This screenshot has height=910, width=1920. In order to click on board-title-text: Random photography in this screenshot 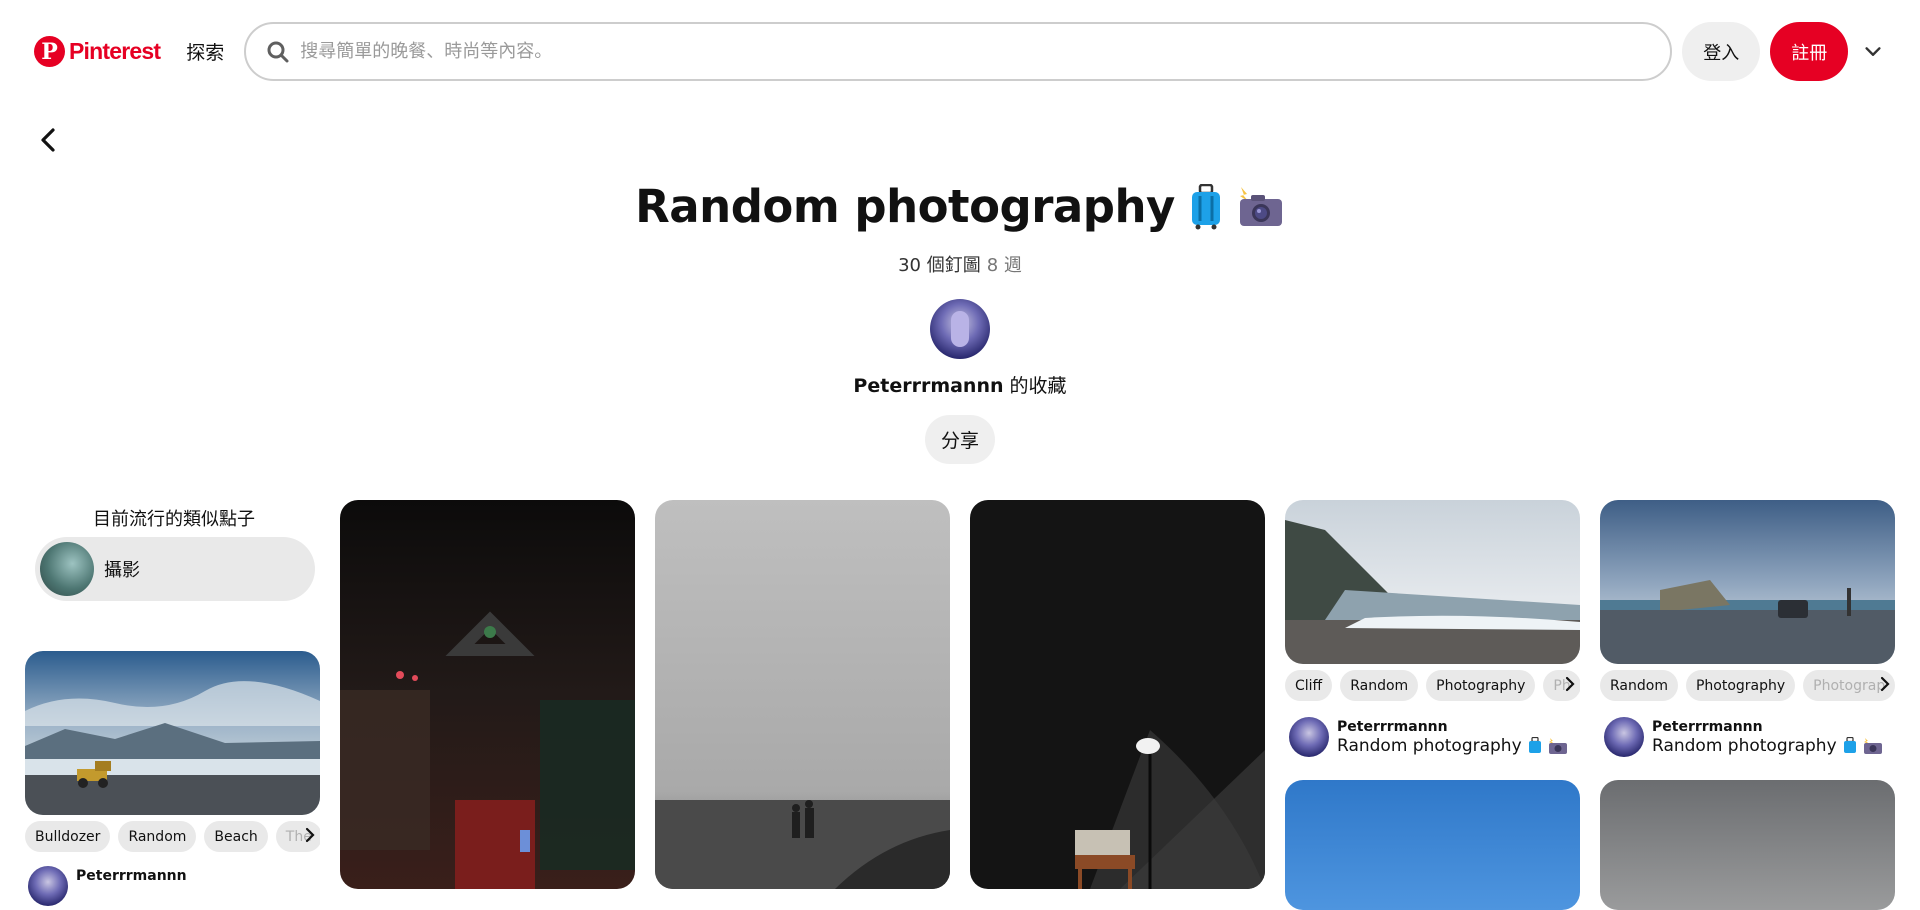, I will do `click(905, 206)`.